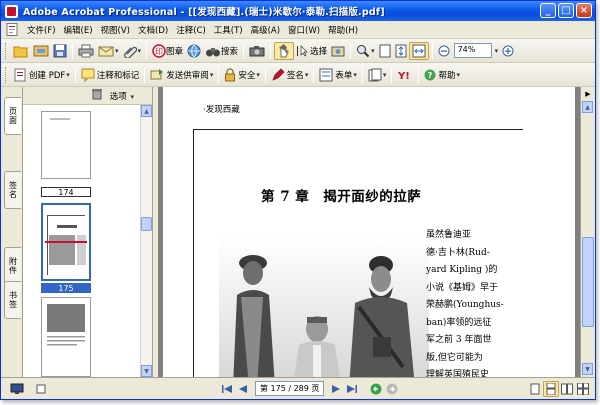 This screenshot has height=405, width=600. I want to click on thumbnail-scrollbar: ▲ ▼, so click(146, 241).